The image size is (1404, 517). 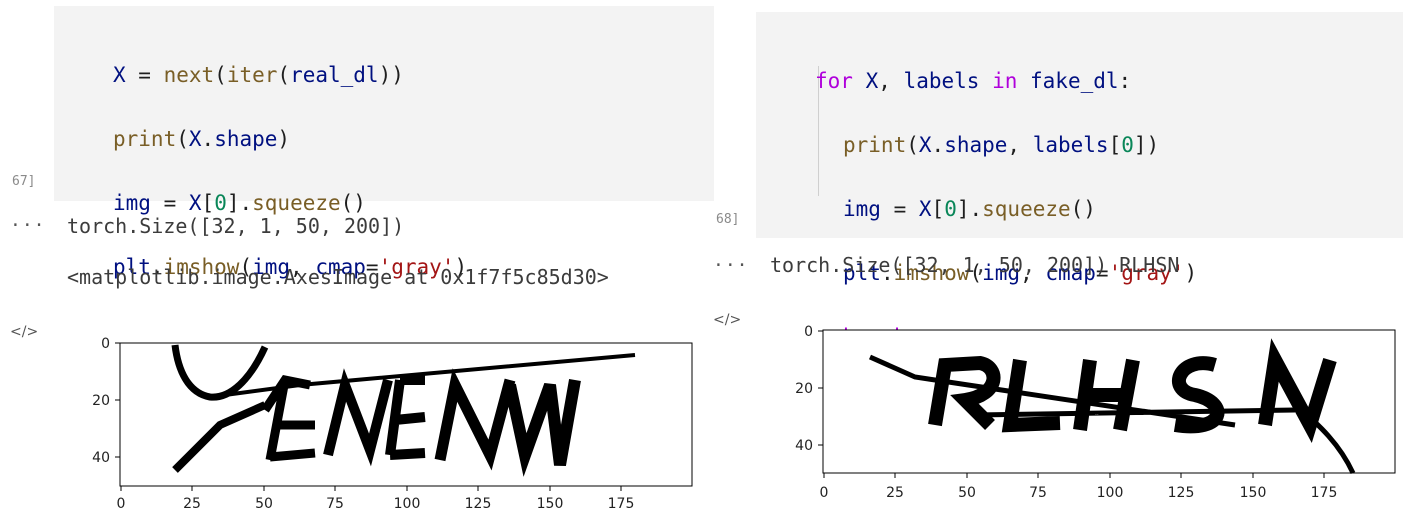 What do you see at coordinates (24, 181) in the screenshot?
I see `execution-count: 67]` at bounding box center [24, 181].